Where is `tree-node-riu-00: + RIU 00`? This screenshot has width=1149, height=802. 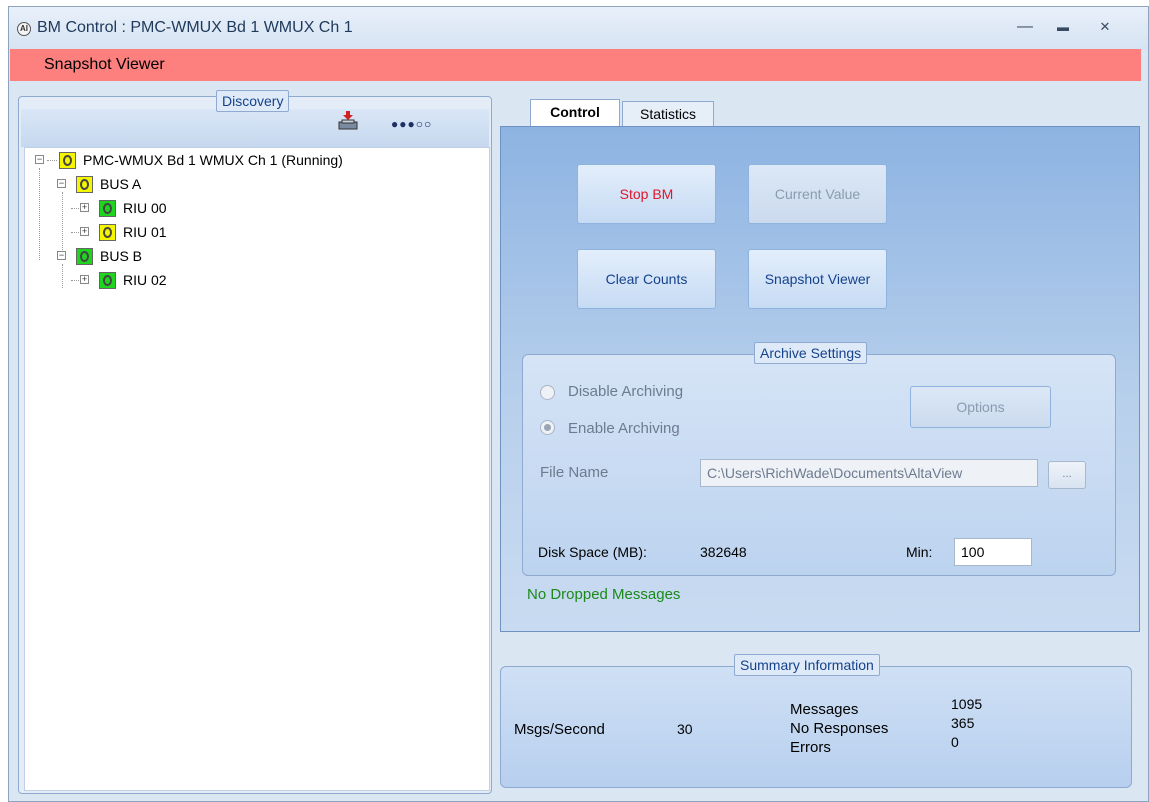 tree-node-riu-00: + RIU 00 is located at coordinates (230, 208).